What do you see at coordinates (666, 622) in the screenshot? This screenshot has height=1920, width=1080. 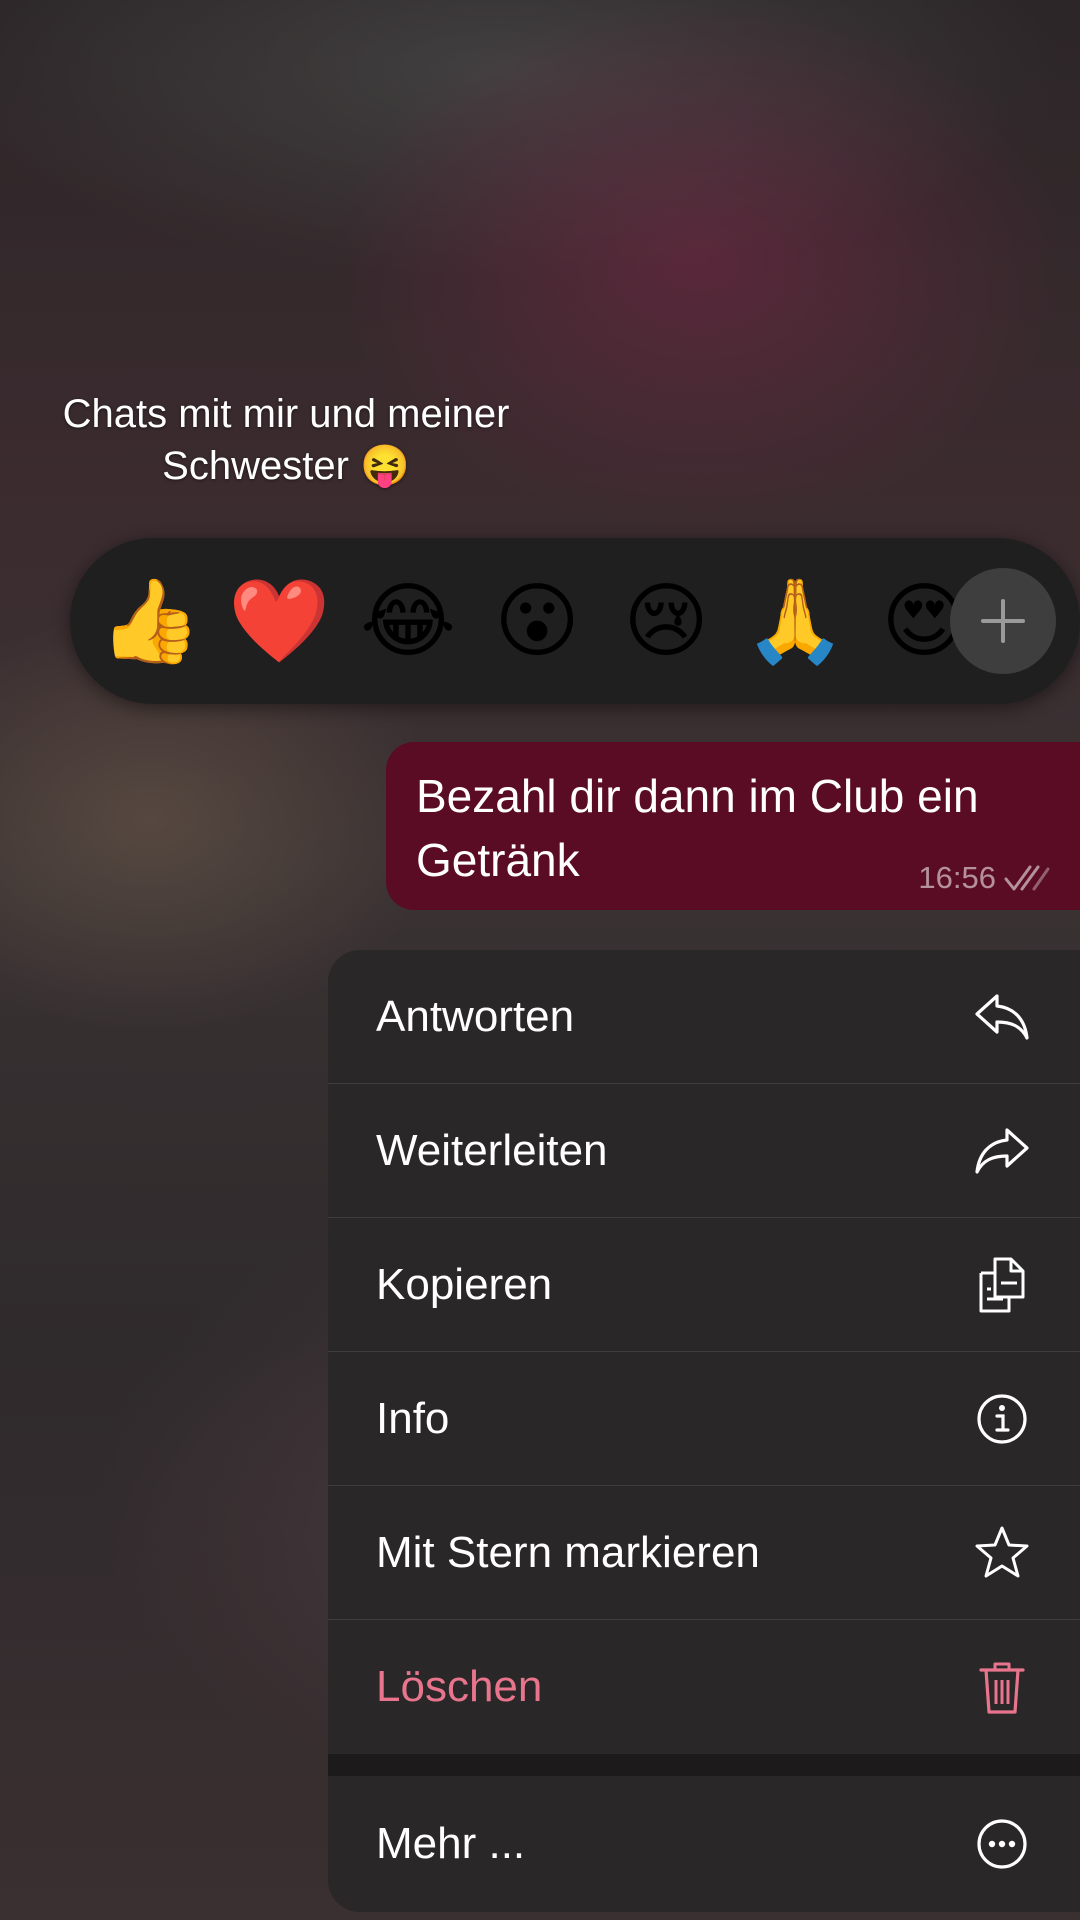 I see `reaction-crying-face: 😢` at bounding box center [666, 622].